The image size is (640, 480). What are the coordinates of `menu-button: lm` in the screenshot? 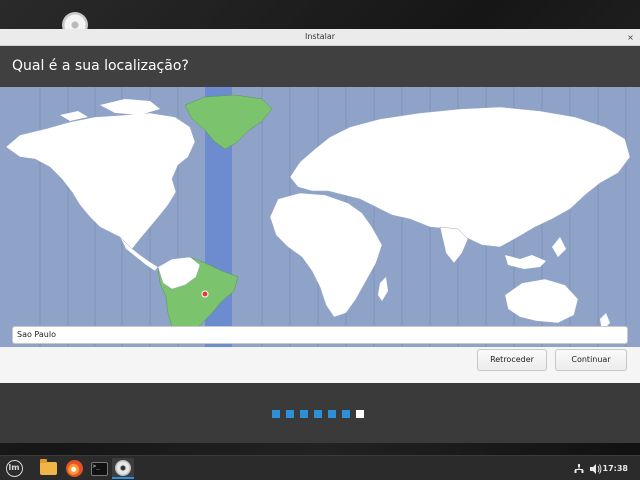 It's located at (14, 468).